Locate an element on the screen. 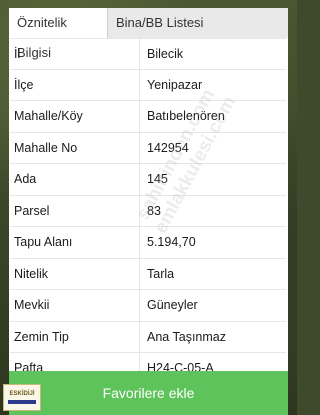  table-row: Zemin Tip Ana Taşınmaz is located at coordinates (148, 337).